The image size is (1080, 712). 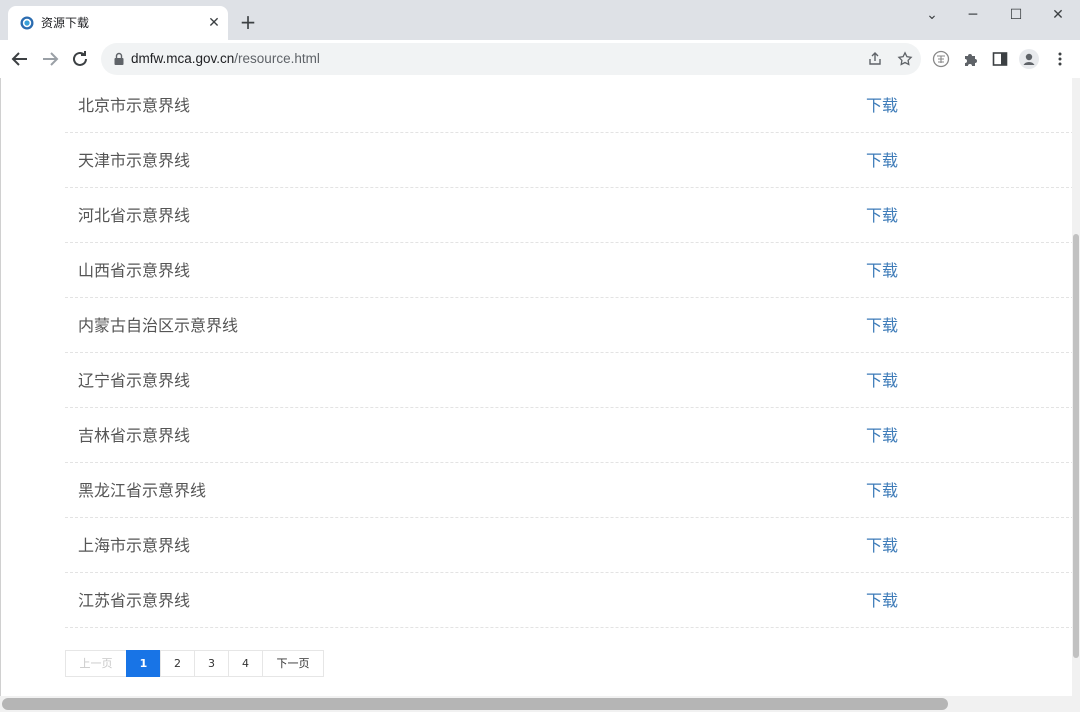 I want to click on close-window-button: ✕, so click(x=1058, y=15).